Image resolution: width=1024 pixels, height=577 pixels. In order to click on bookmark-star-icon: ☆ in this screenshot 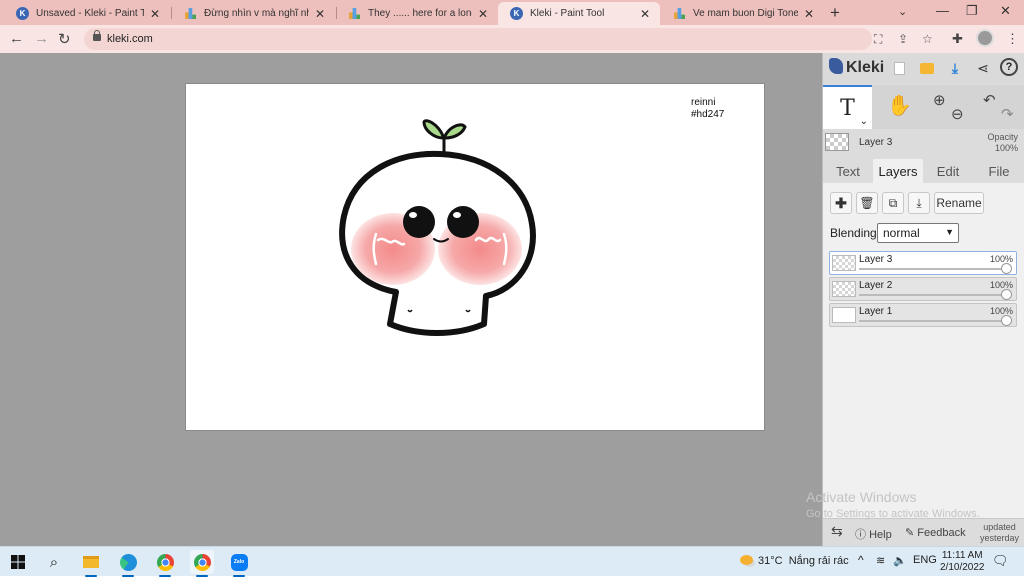, I will do `click(927, 39)`.